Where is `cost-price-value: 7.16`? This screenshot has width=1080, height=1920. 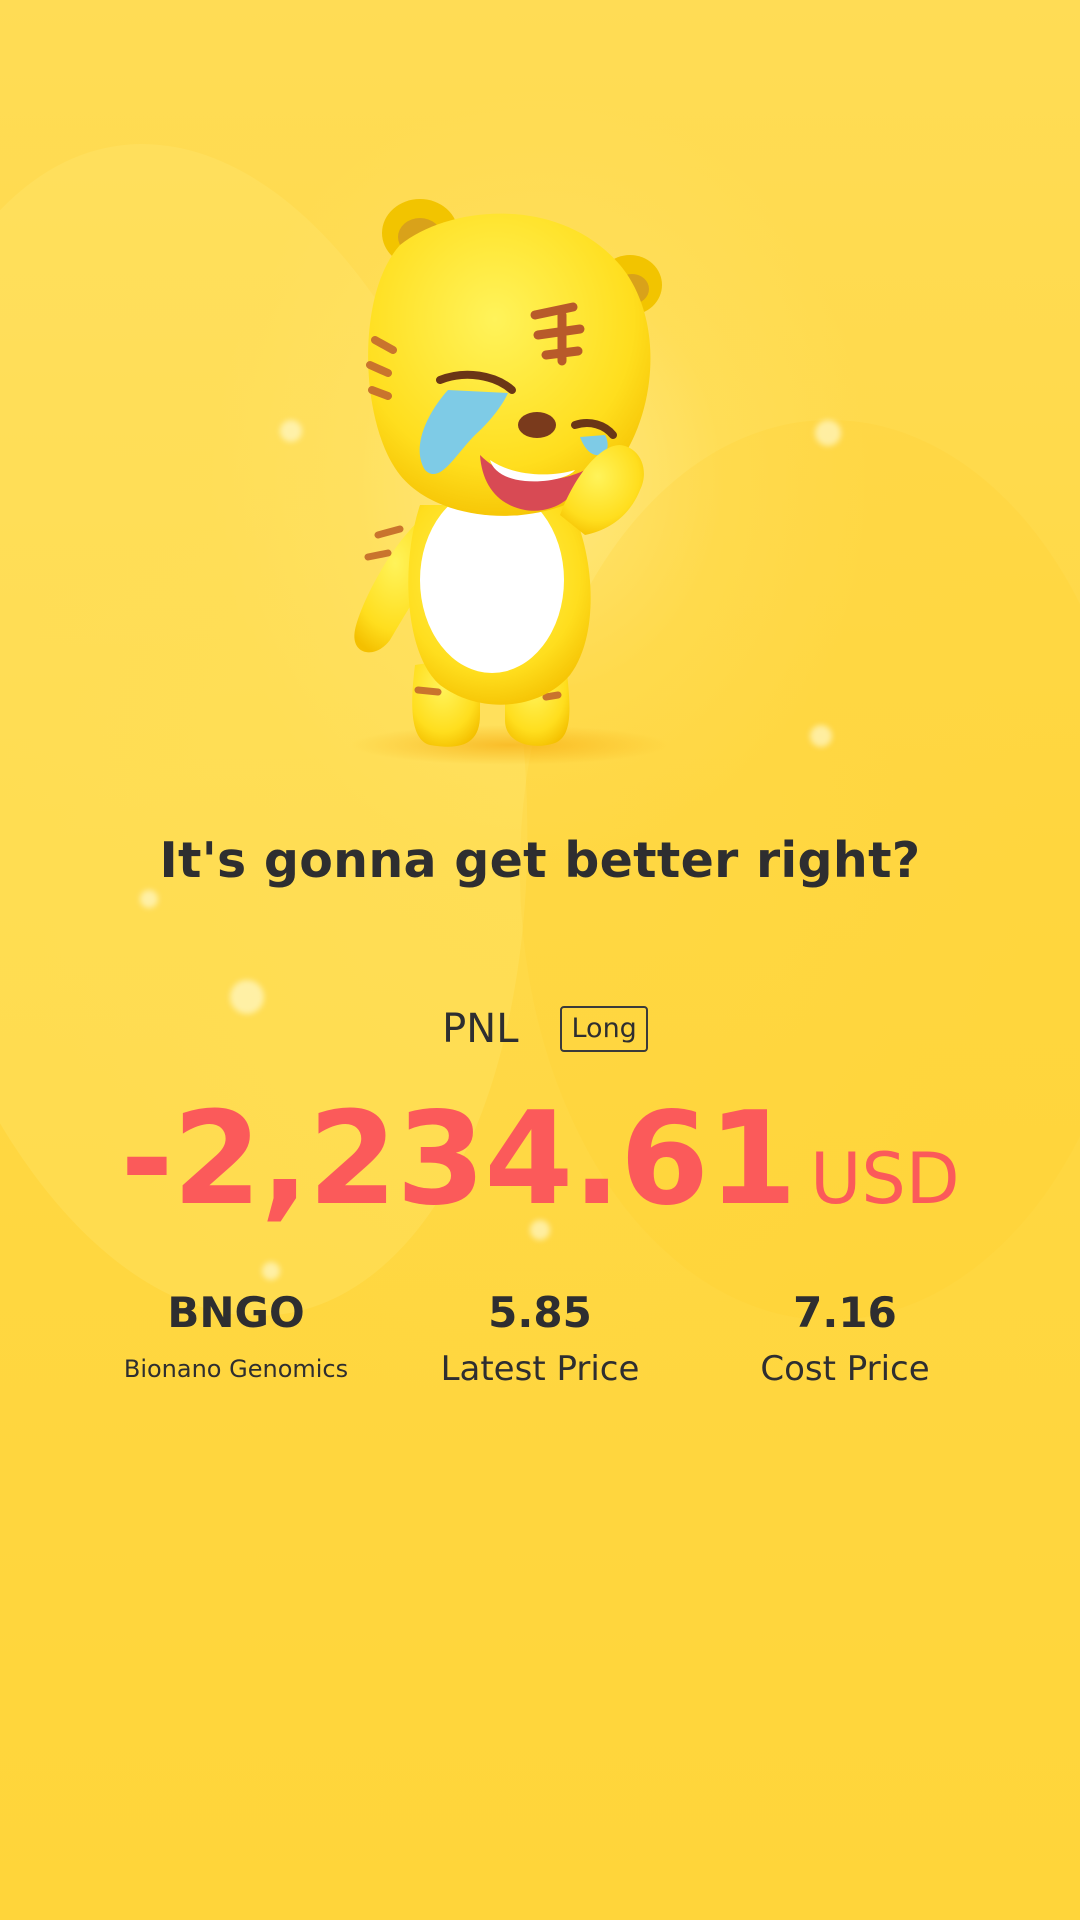 cost-price-value: 7.16 is located at coordinates (845, 1312).